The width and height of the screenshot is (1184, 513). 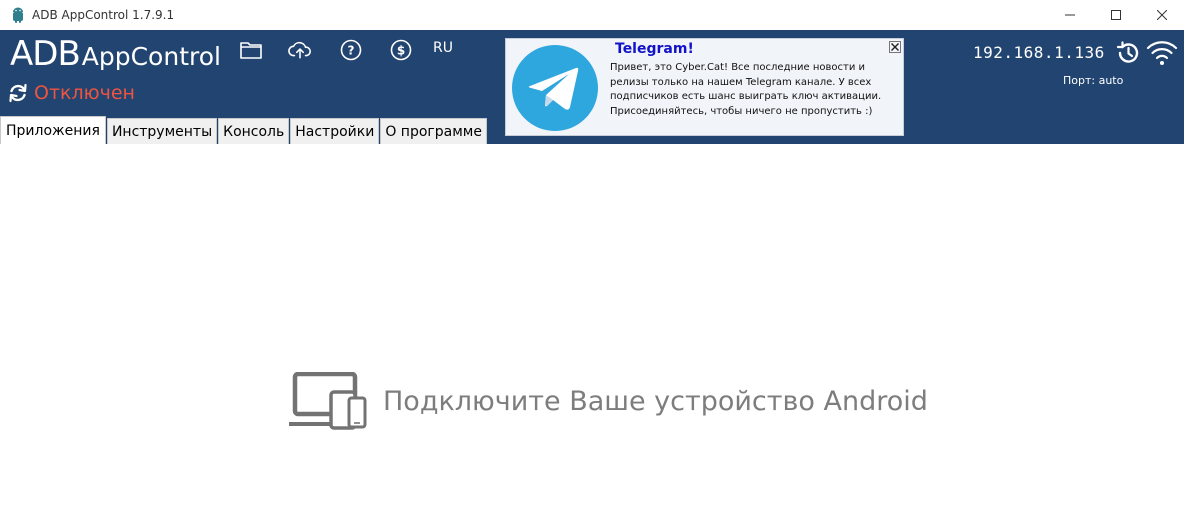 I want to click on open-folder-button, so click(x=251, y=50).